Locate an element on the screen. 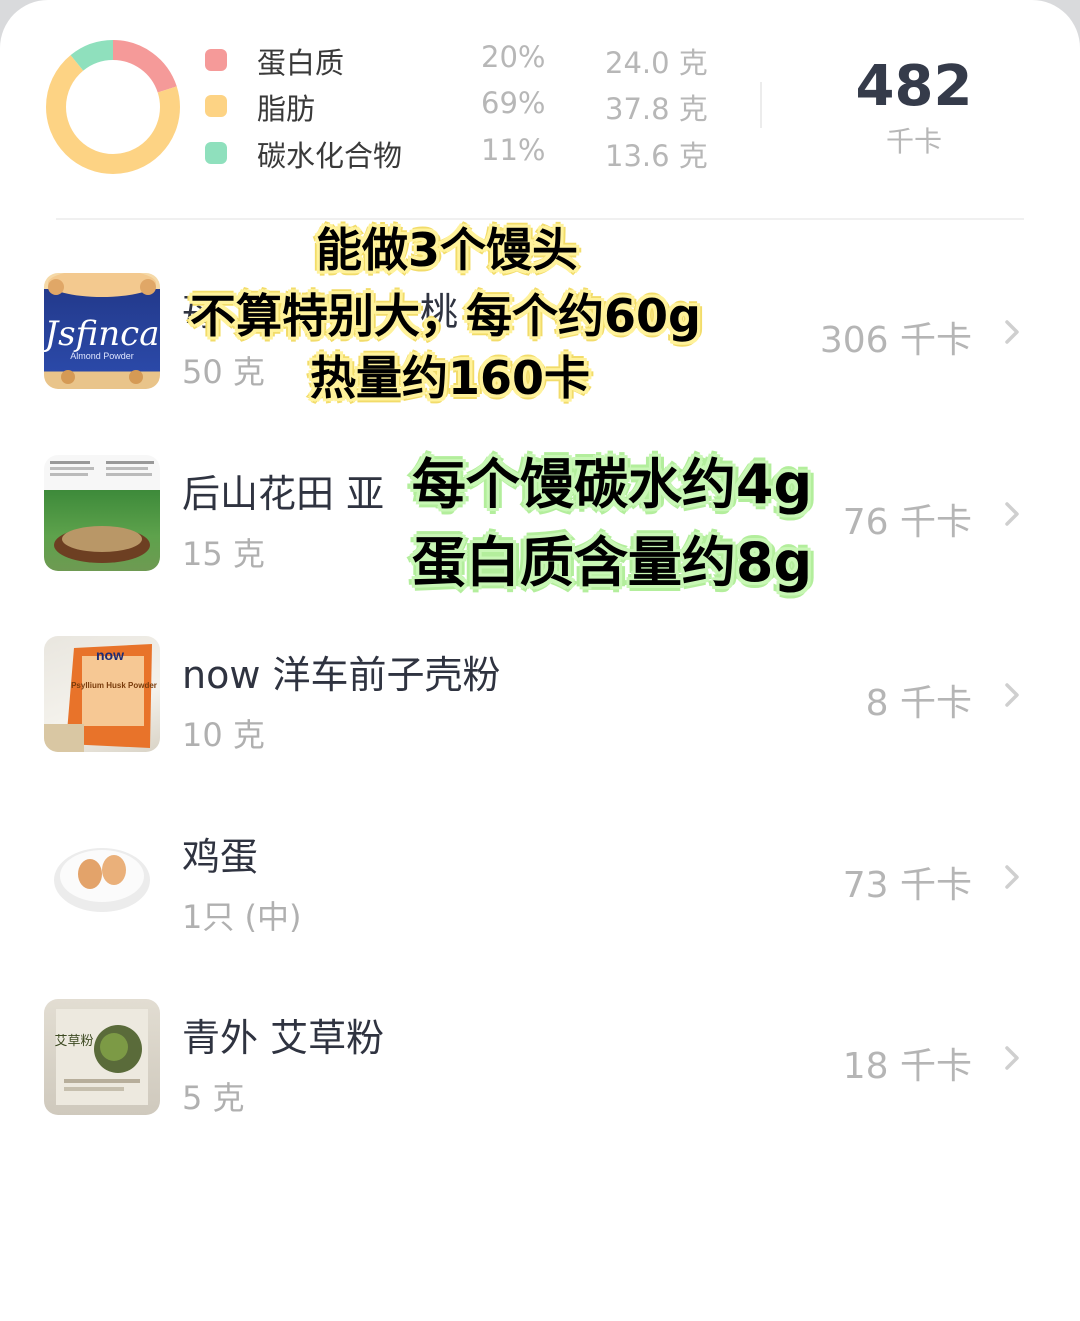  macro-name: 碳水化合物 is located at coordinates (330, 156).